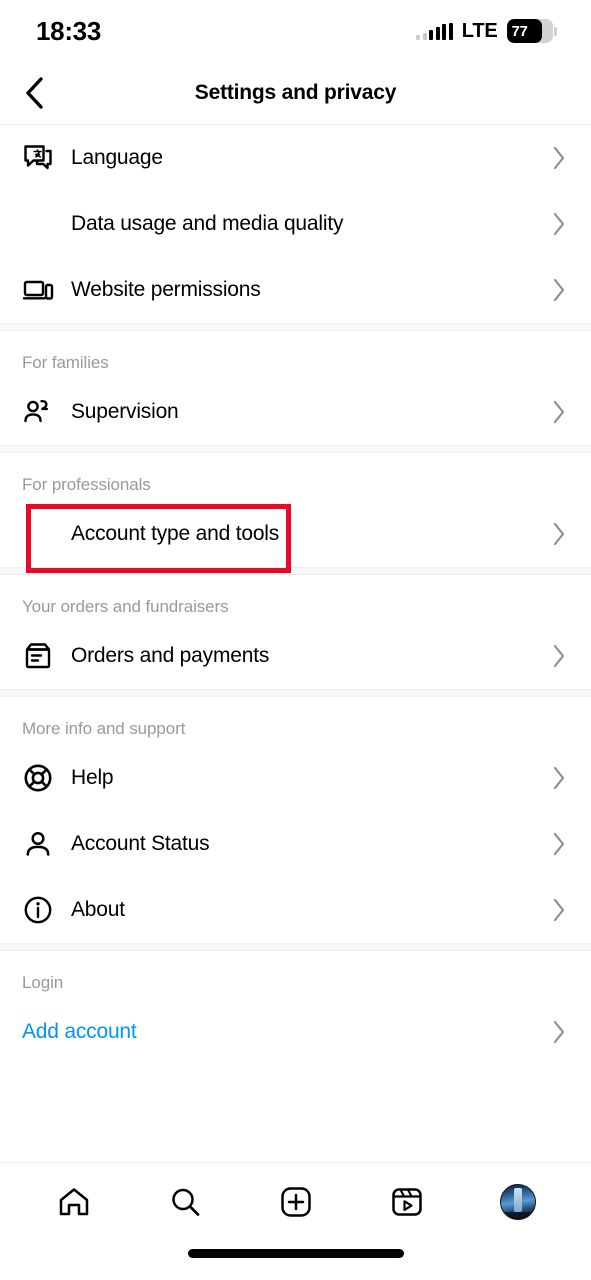  Describe the element at coordinates (98, 909) in the screenshot. I see `list-item-label: About` at that location.